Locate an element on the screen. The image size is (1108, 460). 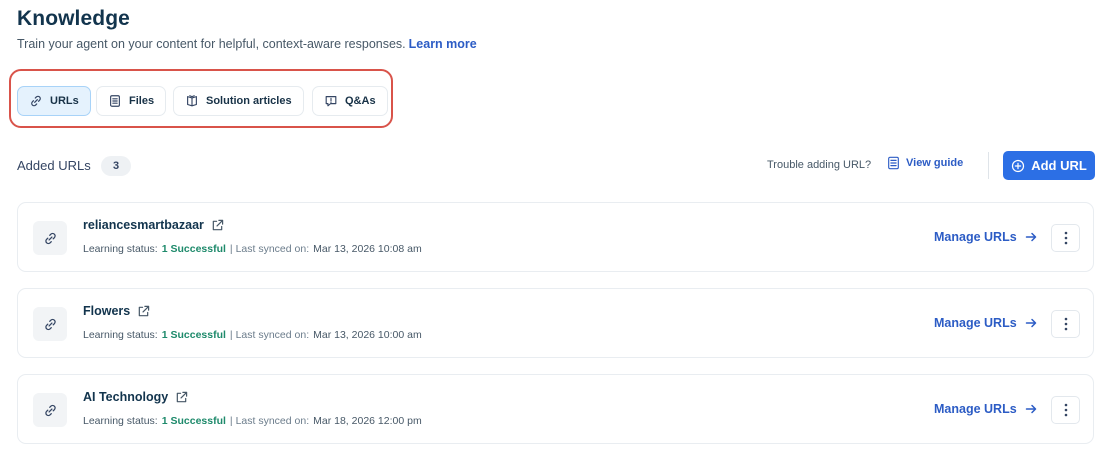
tab-files-label: Files is located at coordinates (142, 101).